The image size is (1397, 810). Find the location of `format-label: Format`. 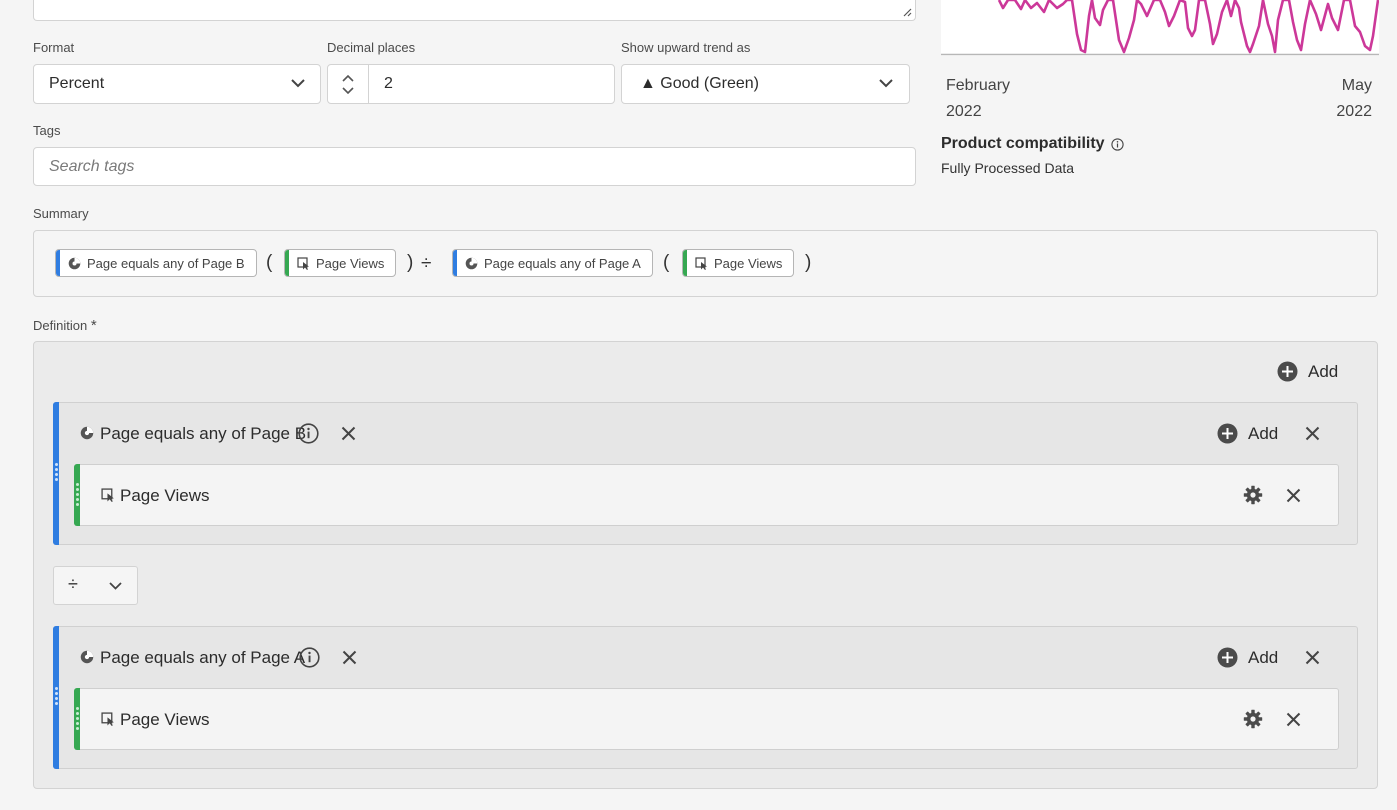

format-label: Format is located at coordinates (54, 47).